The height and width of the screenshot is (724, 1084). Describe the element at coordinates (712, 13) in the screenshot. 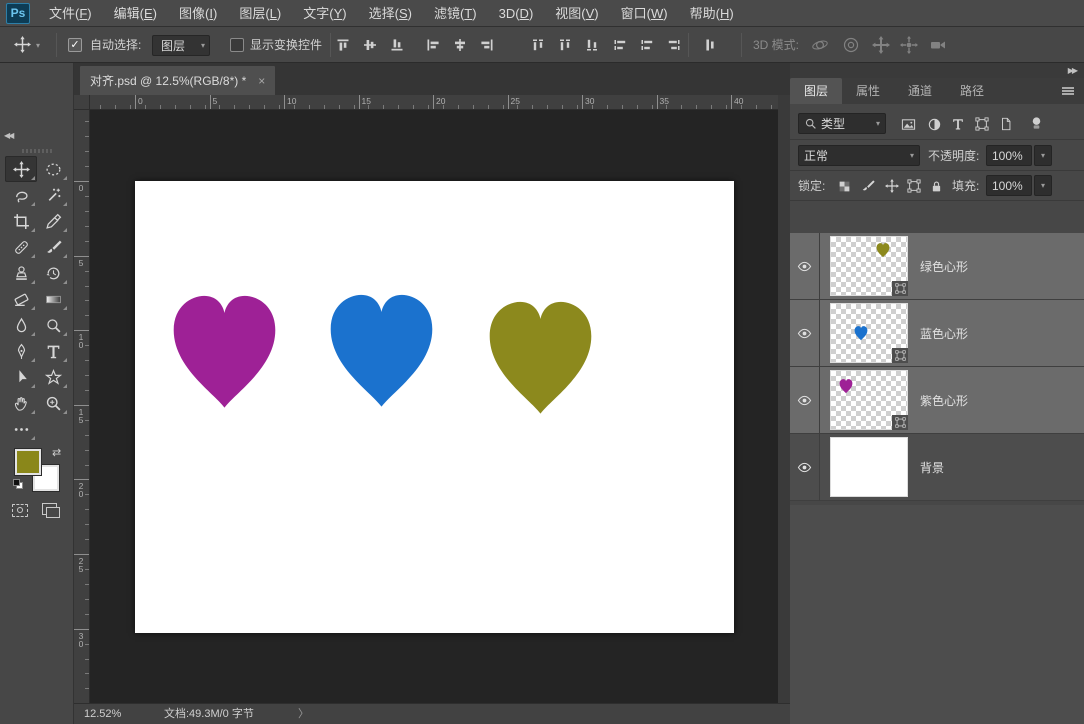

I see `menu-item: 帮助(H)` at that location.